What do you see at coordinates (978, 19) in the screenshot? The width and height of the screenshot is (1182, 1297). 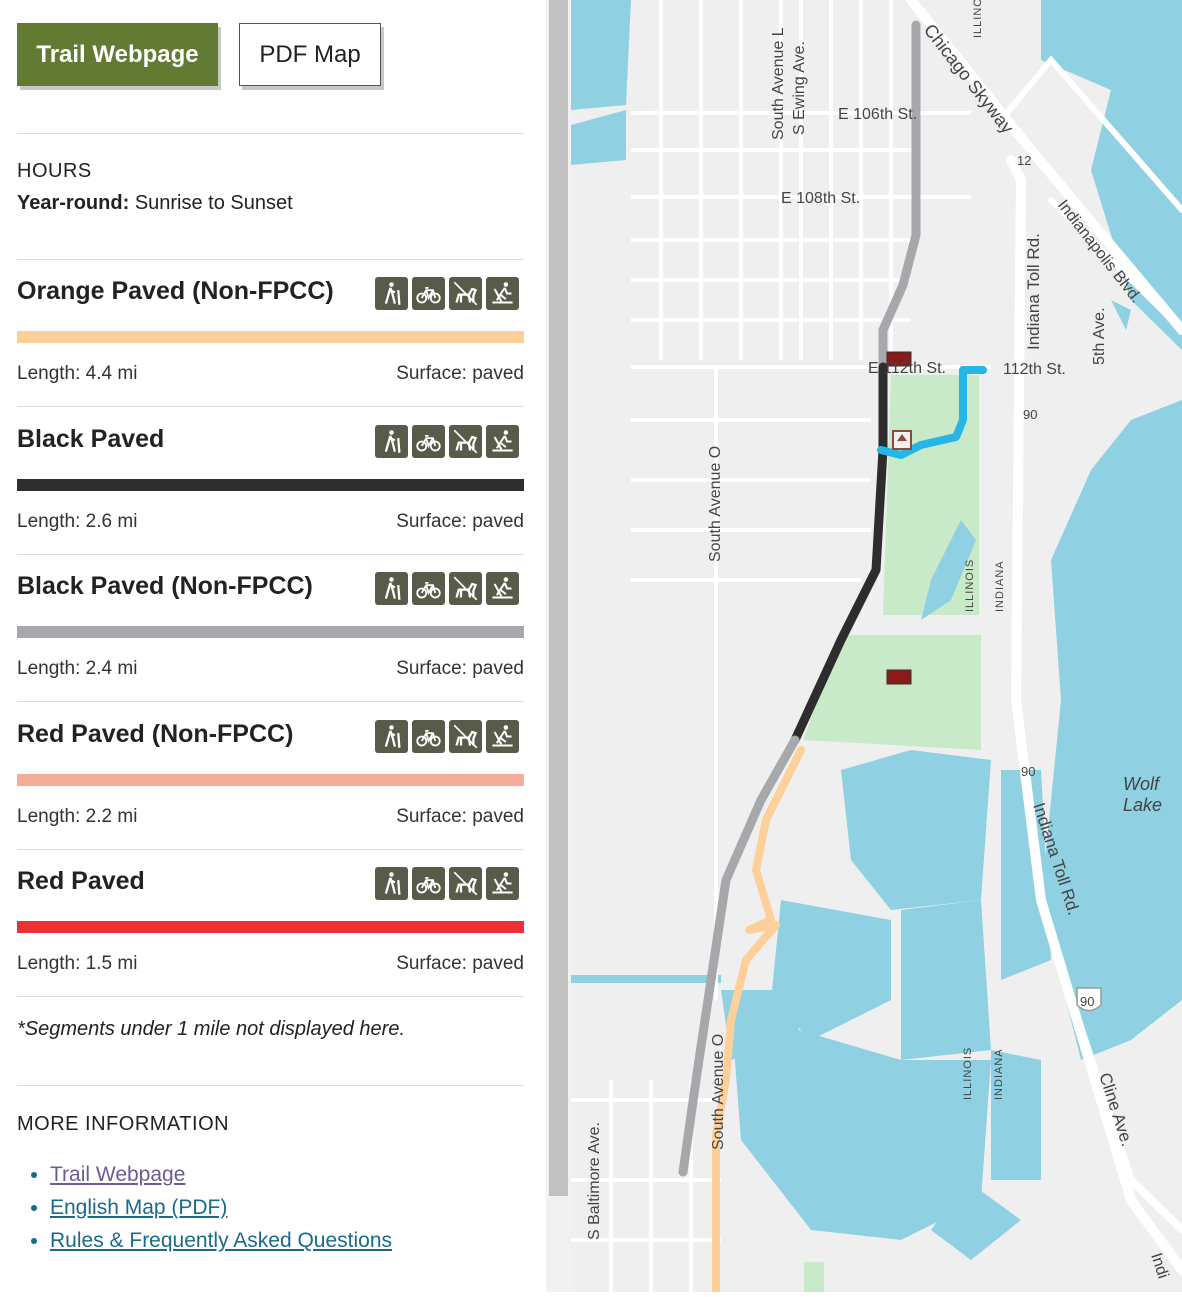 I see `label-illinois-north: ILLINOIS` at bounding box center [978, 19].